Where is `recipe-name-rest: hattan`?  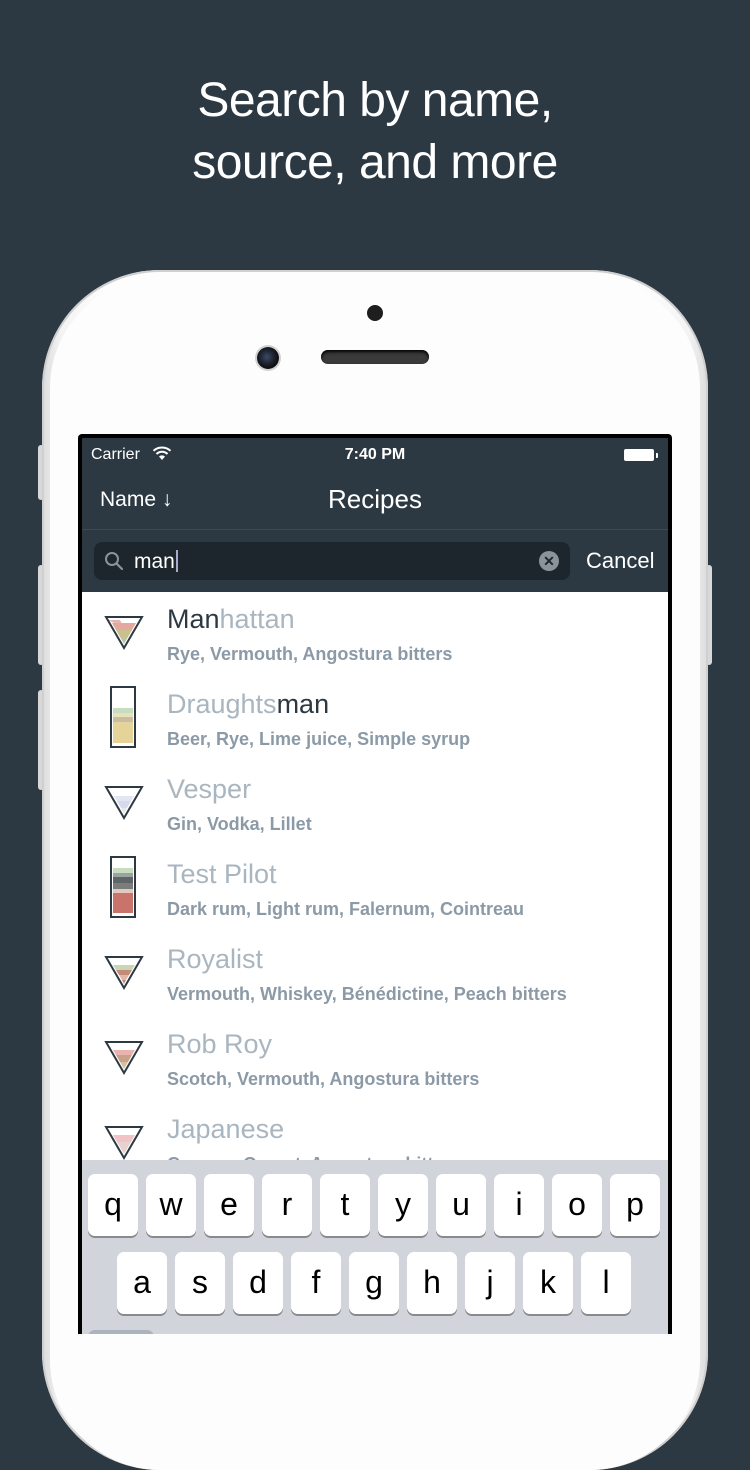
recipe-name-rest: hattan is located at coordinates (257, 619).